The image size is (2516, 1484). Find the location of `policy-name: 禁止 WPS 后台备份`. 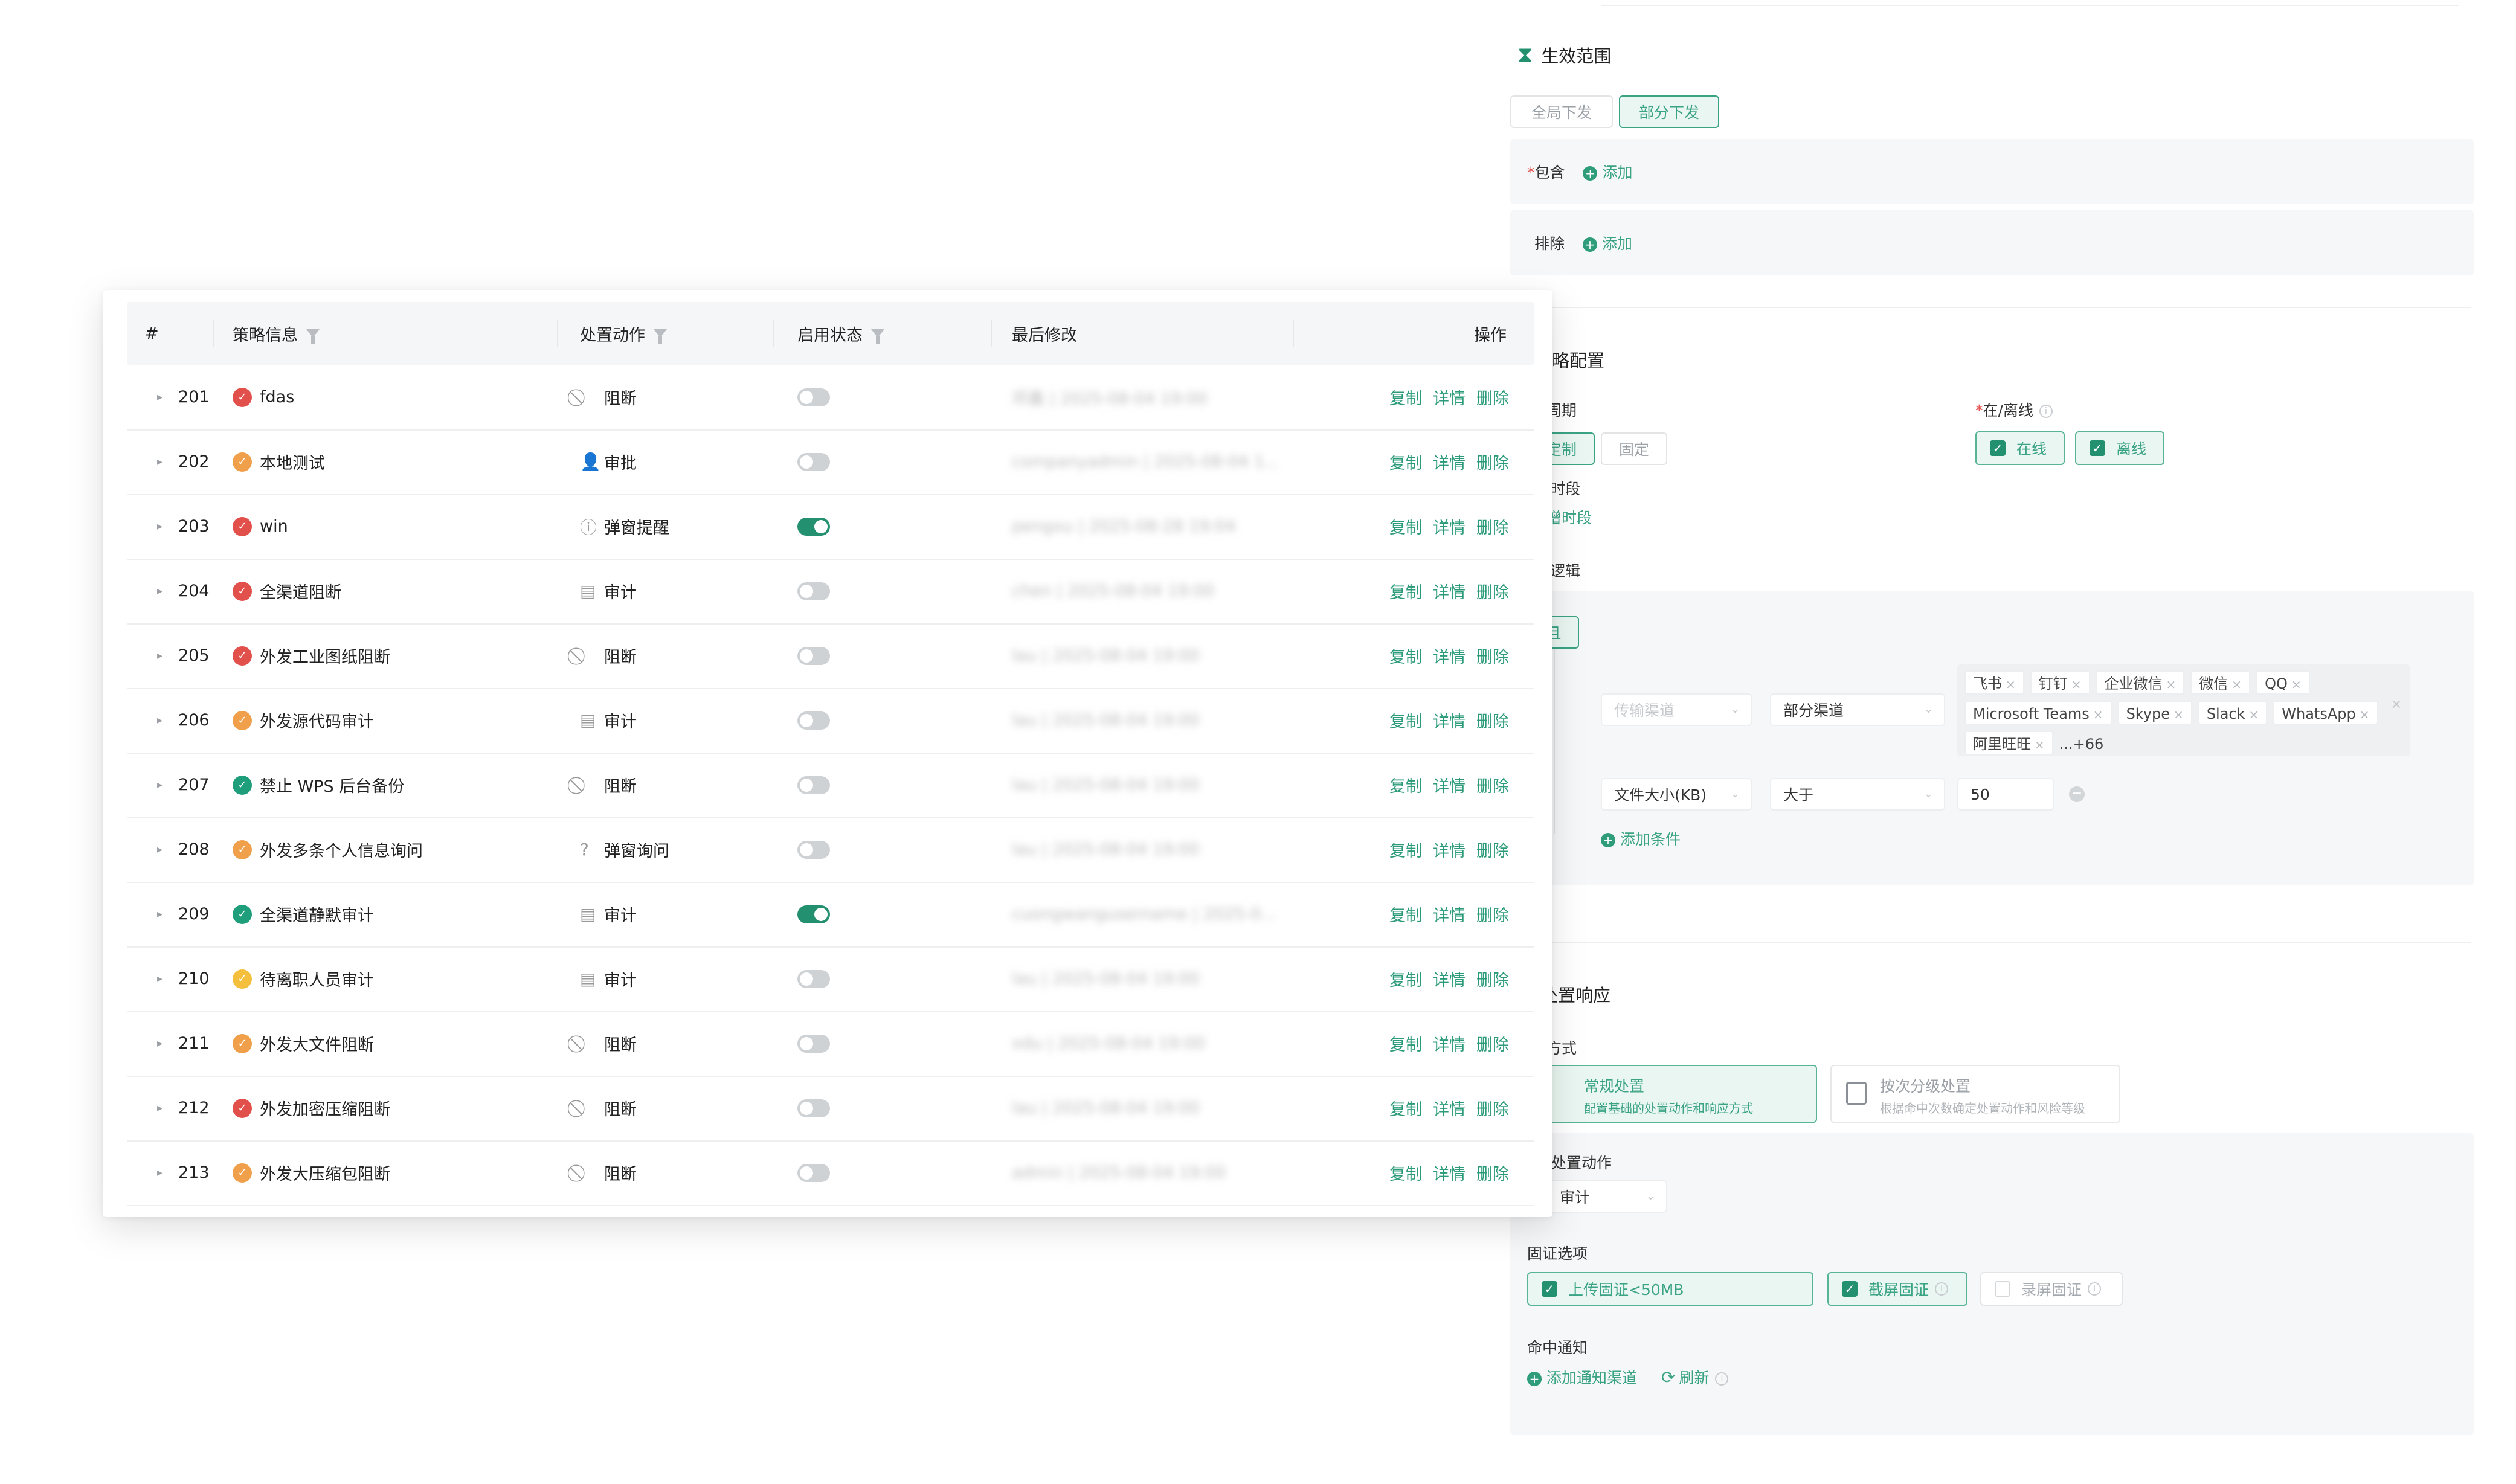

policy-name: 禁止 WPS 后台备份 is located at coordinates (332, 785).